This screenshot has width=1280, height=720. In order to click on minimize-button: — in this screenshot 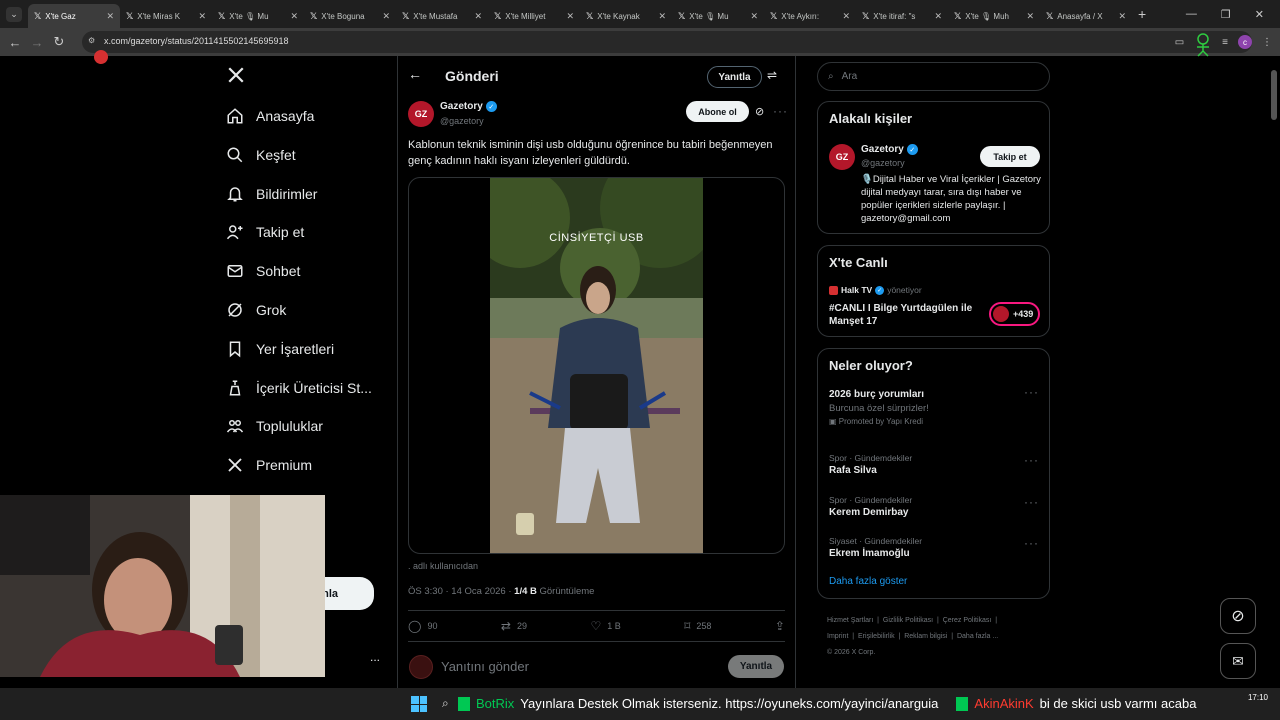, I will do `click(1191, 14)`.